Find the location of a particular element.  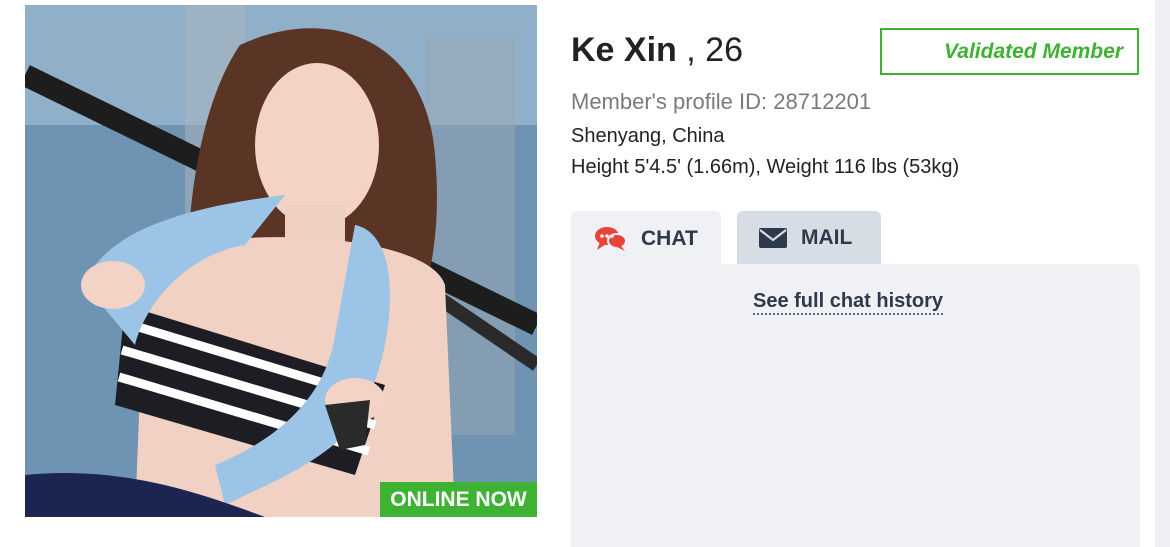

member-profile-id: Member's profile ID: 28712201 is located at coordinates (721, 101).